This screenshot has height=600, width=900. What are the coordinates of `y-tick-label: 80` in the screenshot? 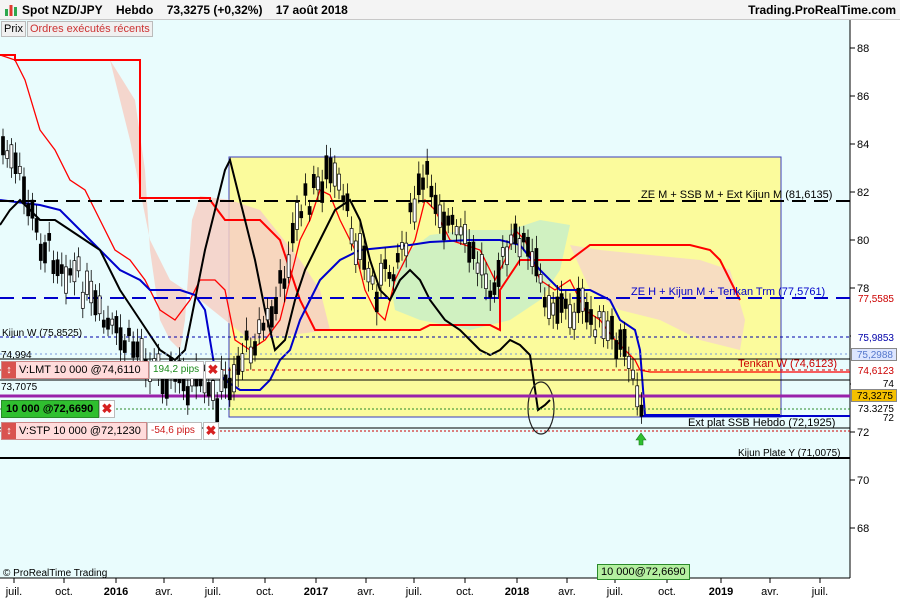 It's located at (863, 241).